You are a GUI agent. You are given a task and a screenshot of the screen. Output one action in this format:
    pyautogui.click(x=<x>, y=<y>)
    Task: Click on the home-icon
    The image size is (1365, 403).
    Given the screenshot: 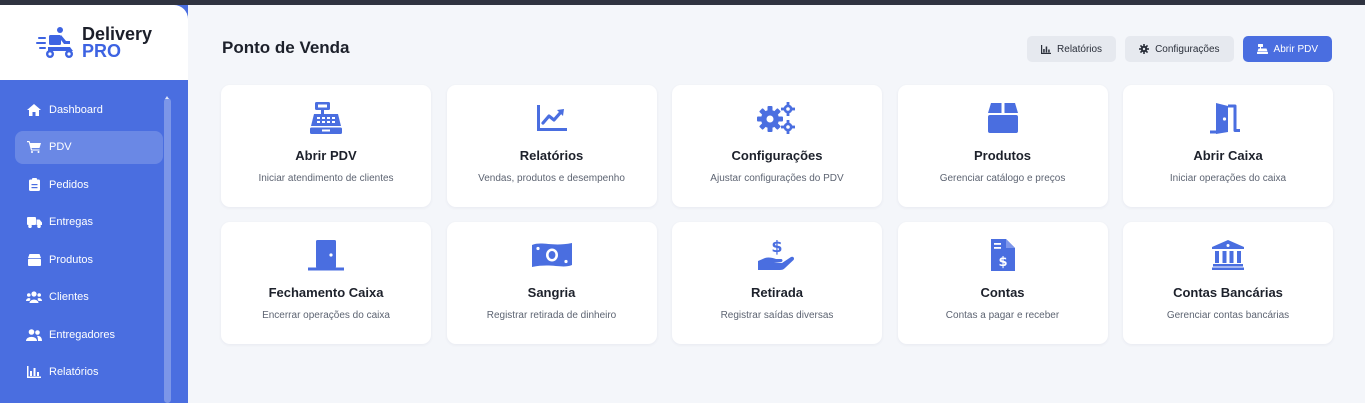 What is the action you would take?
    pyautogui.click(x=34, y=110)
    